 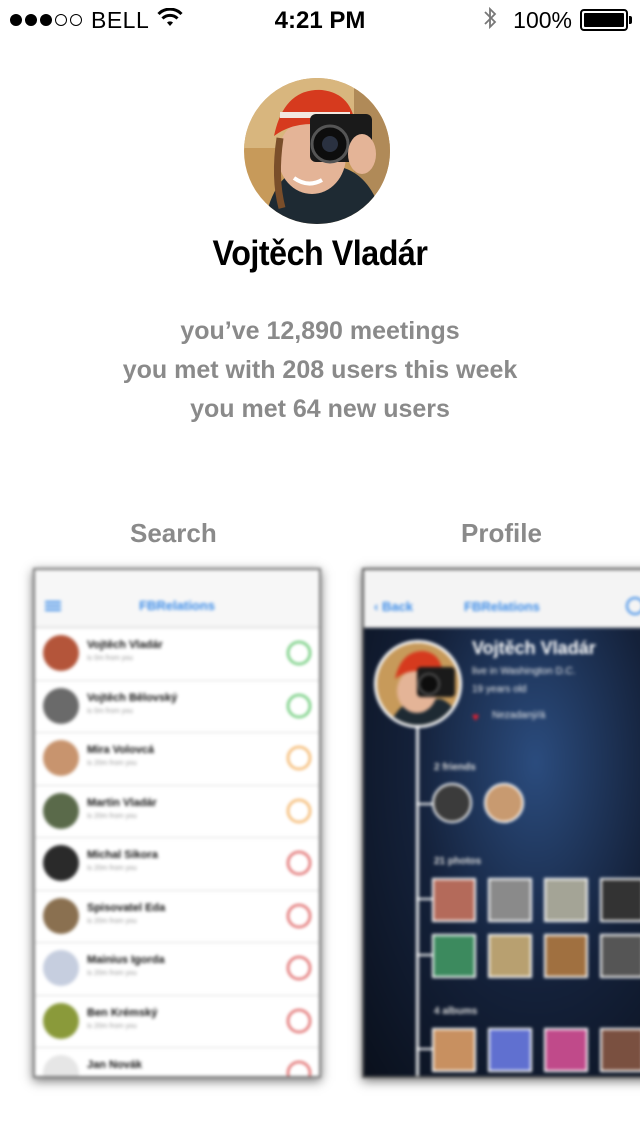 What do you see at coordinates (132, 697) in the screenshot?
I see `user-name: Vojtěch Bělovský` at bounding box center [132, 697].